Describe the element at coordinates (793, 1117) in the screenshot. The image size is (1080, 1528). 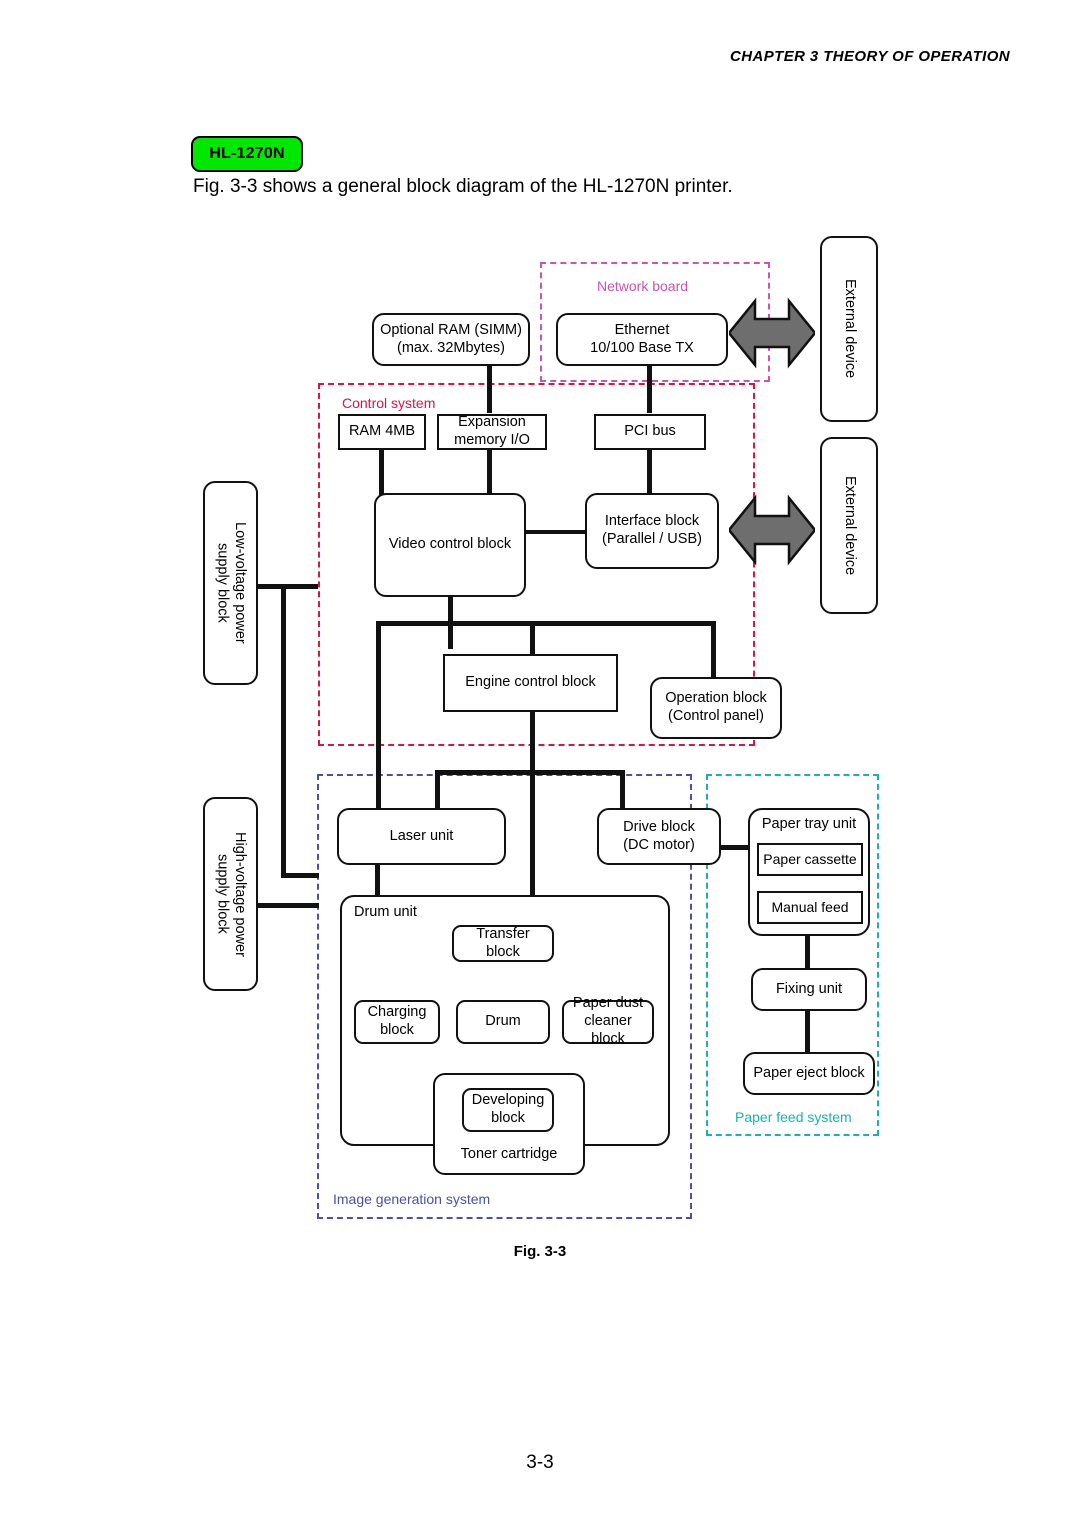
I see `group-label-paper-feed-system: Paper feed system` at that location.